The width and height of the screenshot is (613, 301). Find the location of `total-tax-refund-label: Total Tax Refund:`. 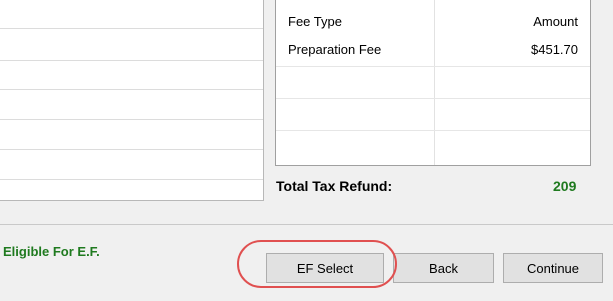

total-tax-refund-label: Total Tax Refund: is located at coordinates (334, 186).